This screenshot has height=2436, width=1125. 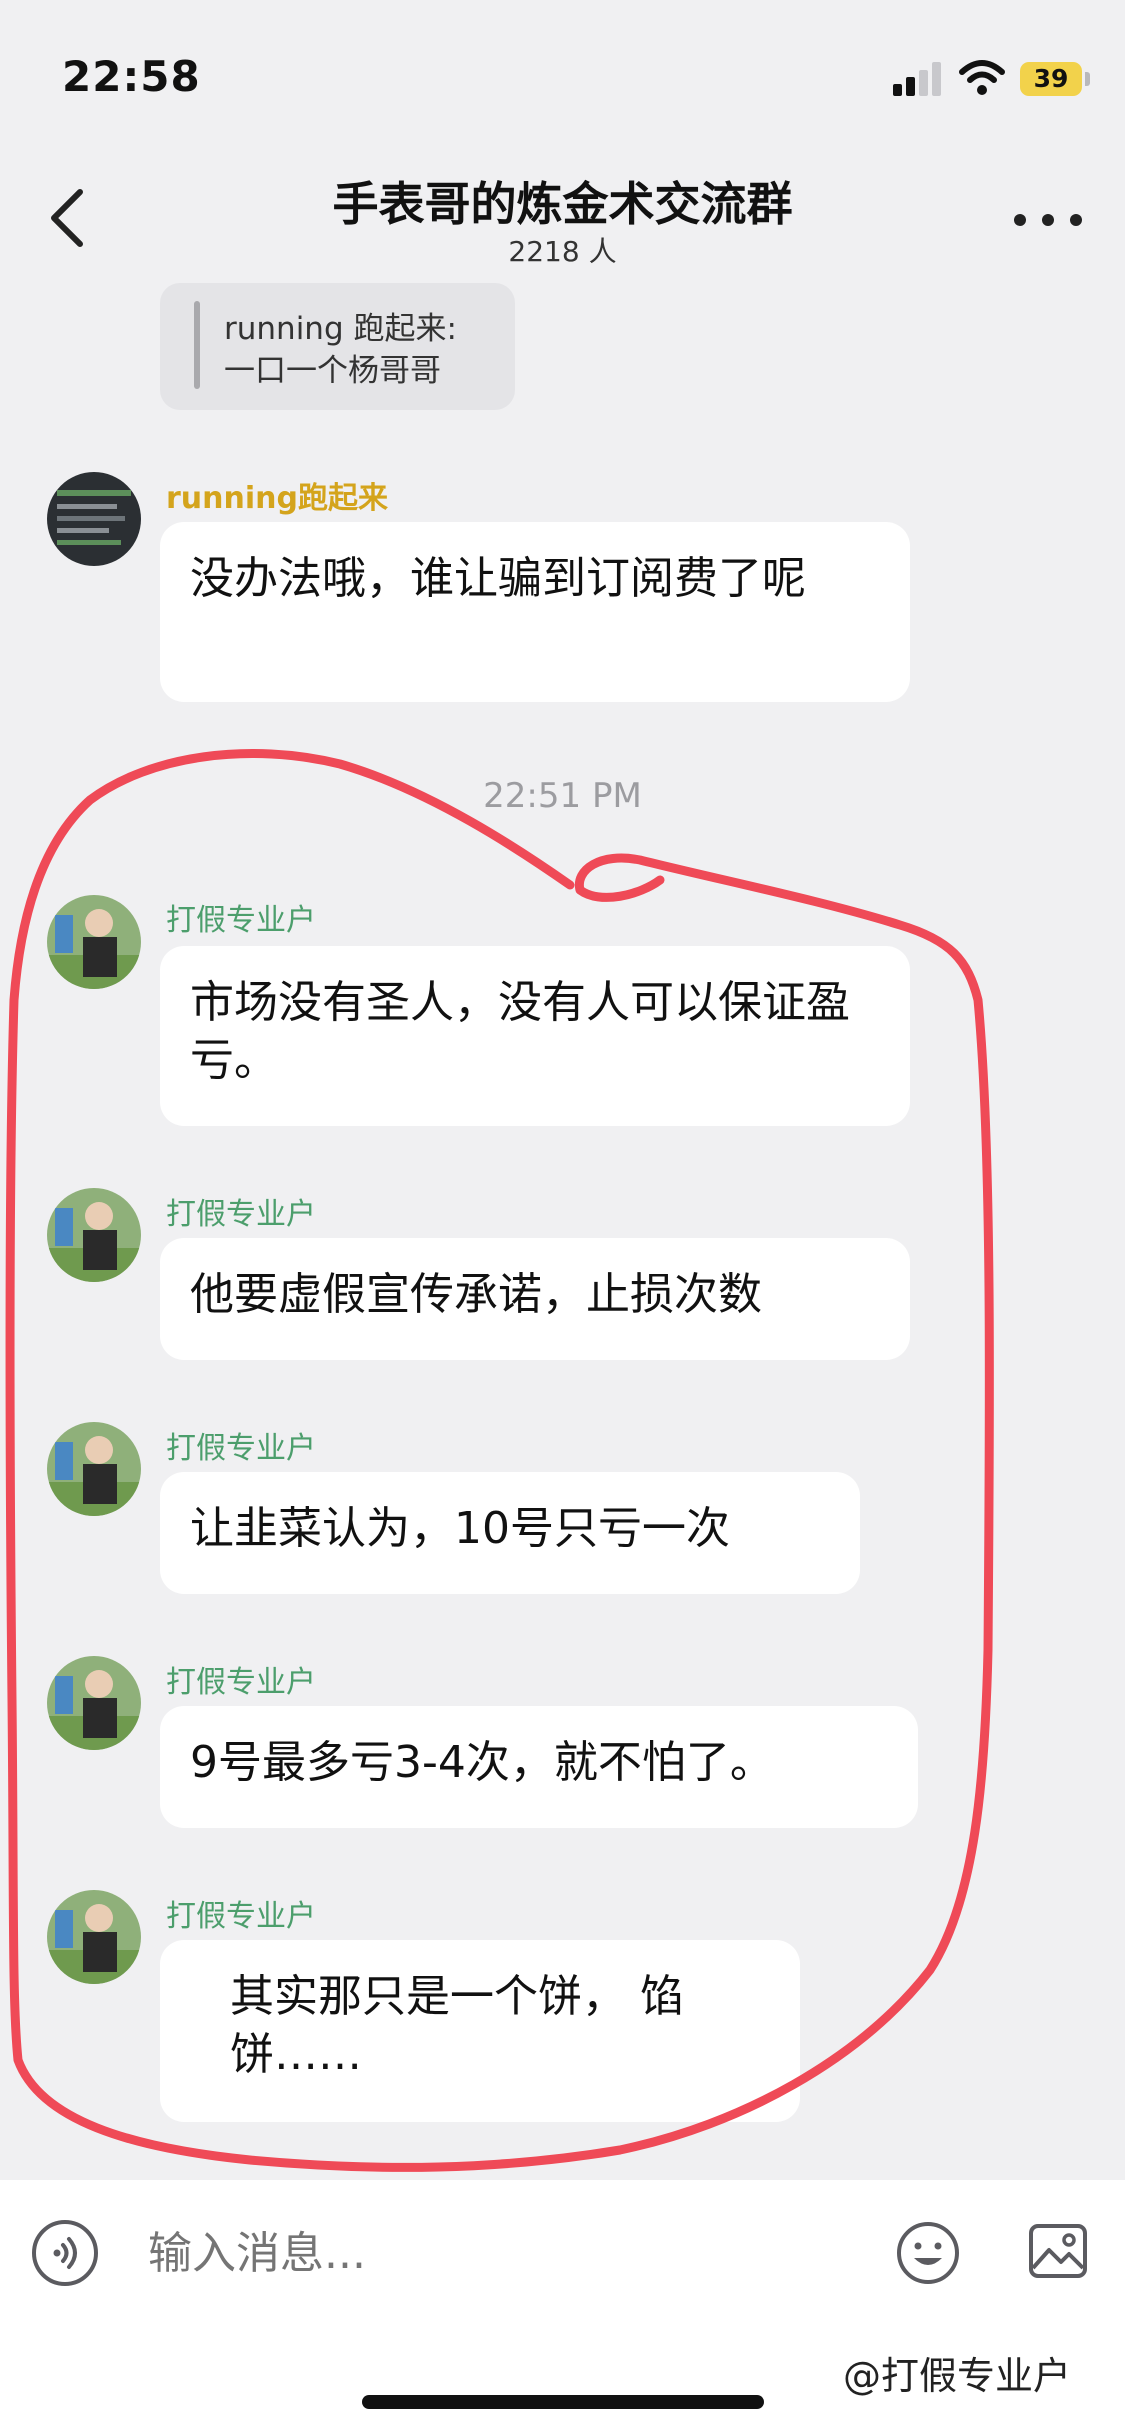 What do you see at coordinates (510, 1533) in the screenshot?
I see `message-bubble: 让韭菜认为，10号只亏一次` at bounding box center [510, 1533].